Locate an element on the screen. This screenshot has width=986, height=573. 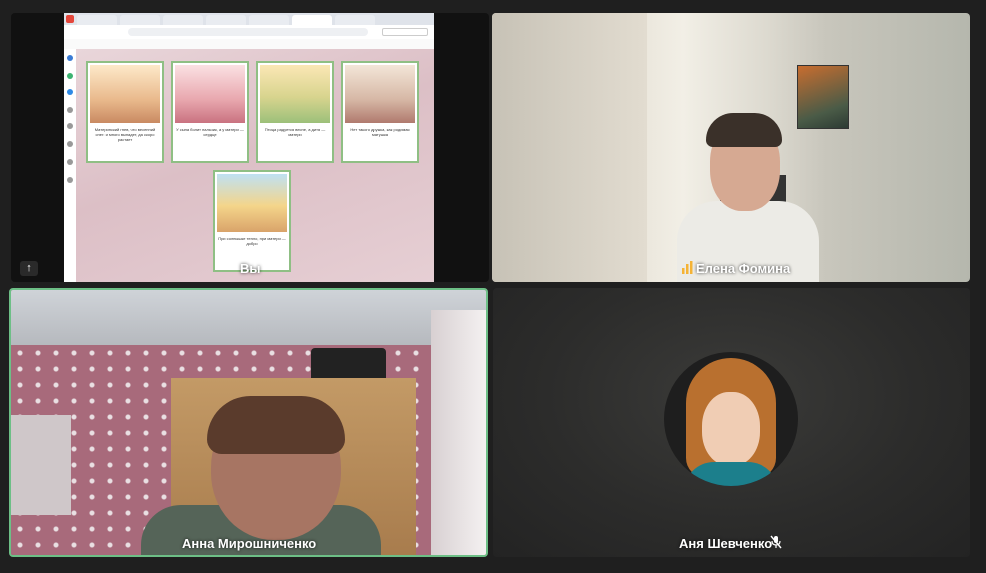
participant-name-elena: Елена Фомина is located at coordinates (743, 268).